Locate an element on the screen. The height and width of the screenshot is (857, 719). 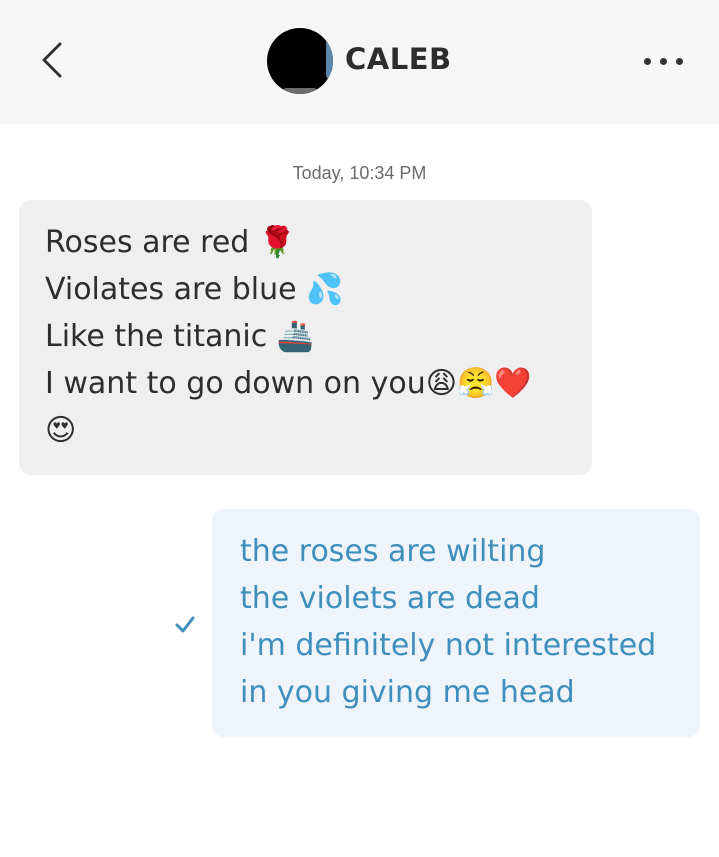
chat-header: CALEB is located at coordinates (359, 62).